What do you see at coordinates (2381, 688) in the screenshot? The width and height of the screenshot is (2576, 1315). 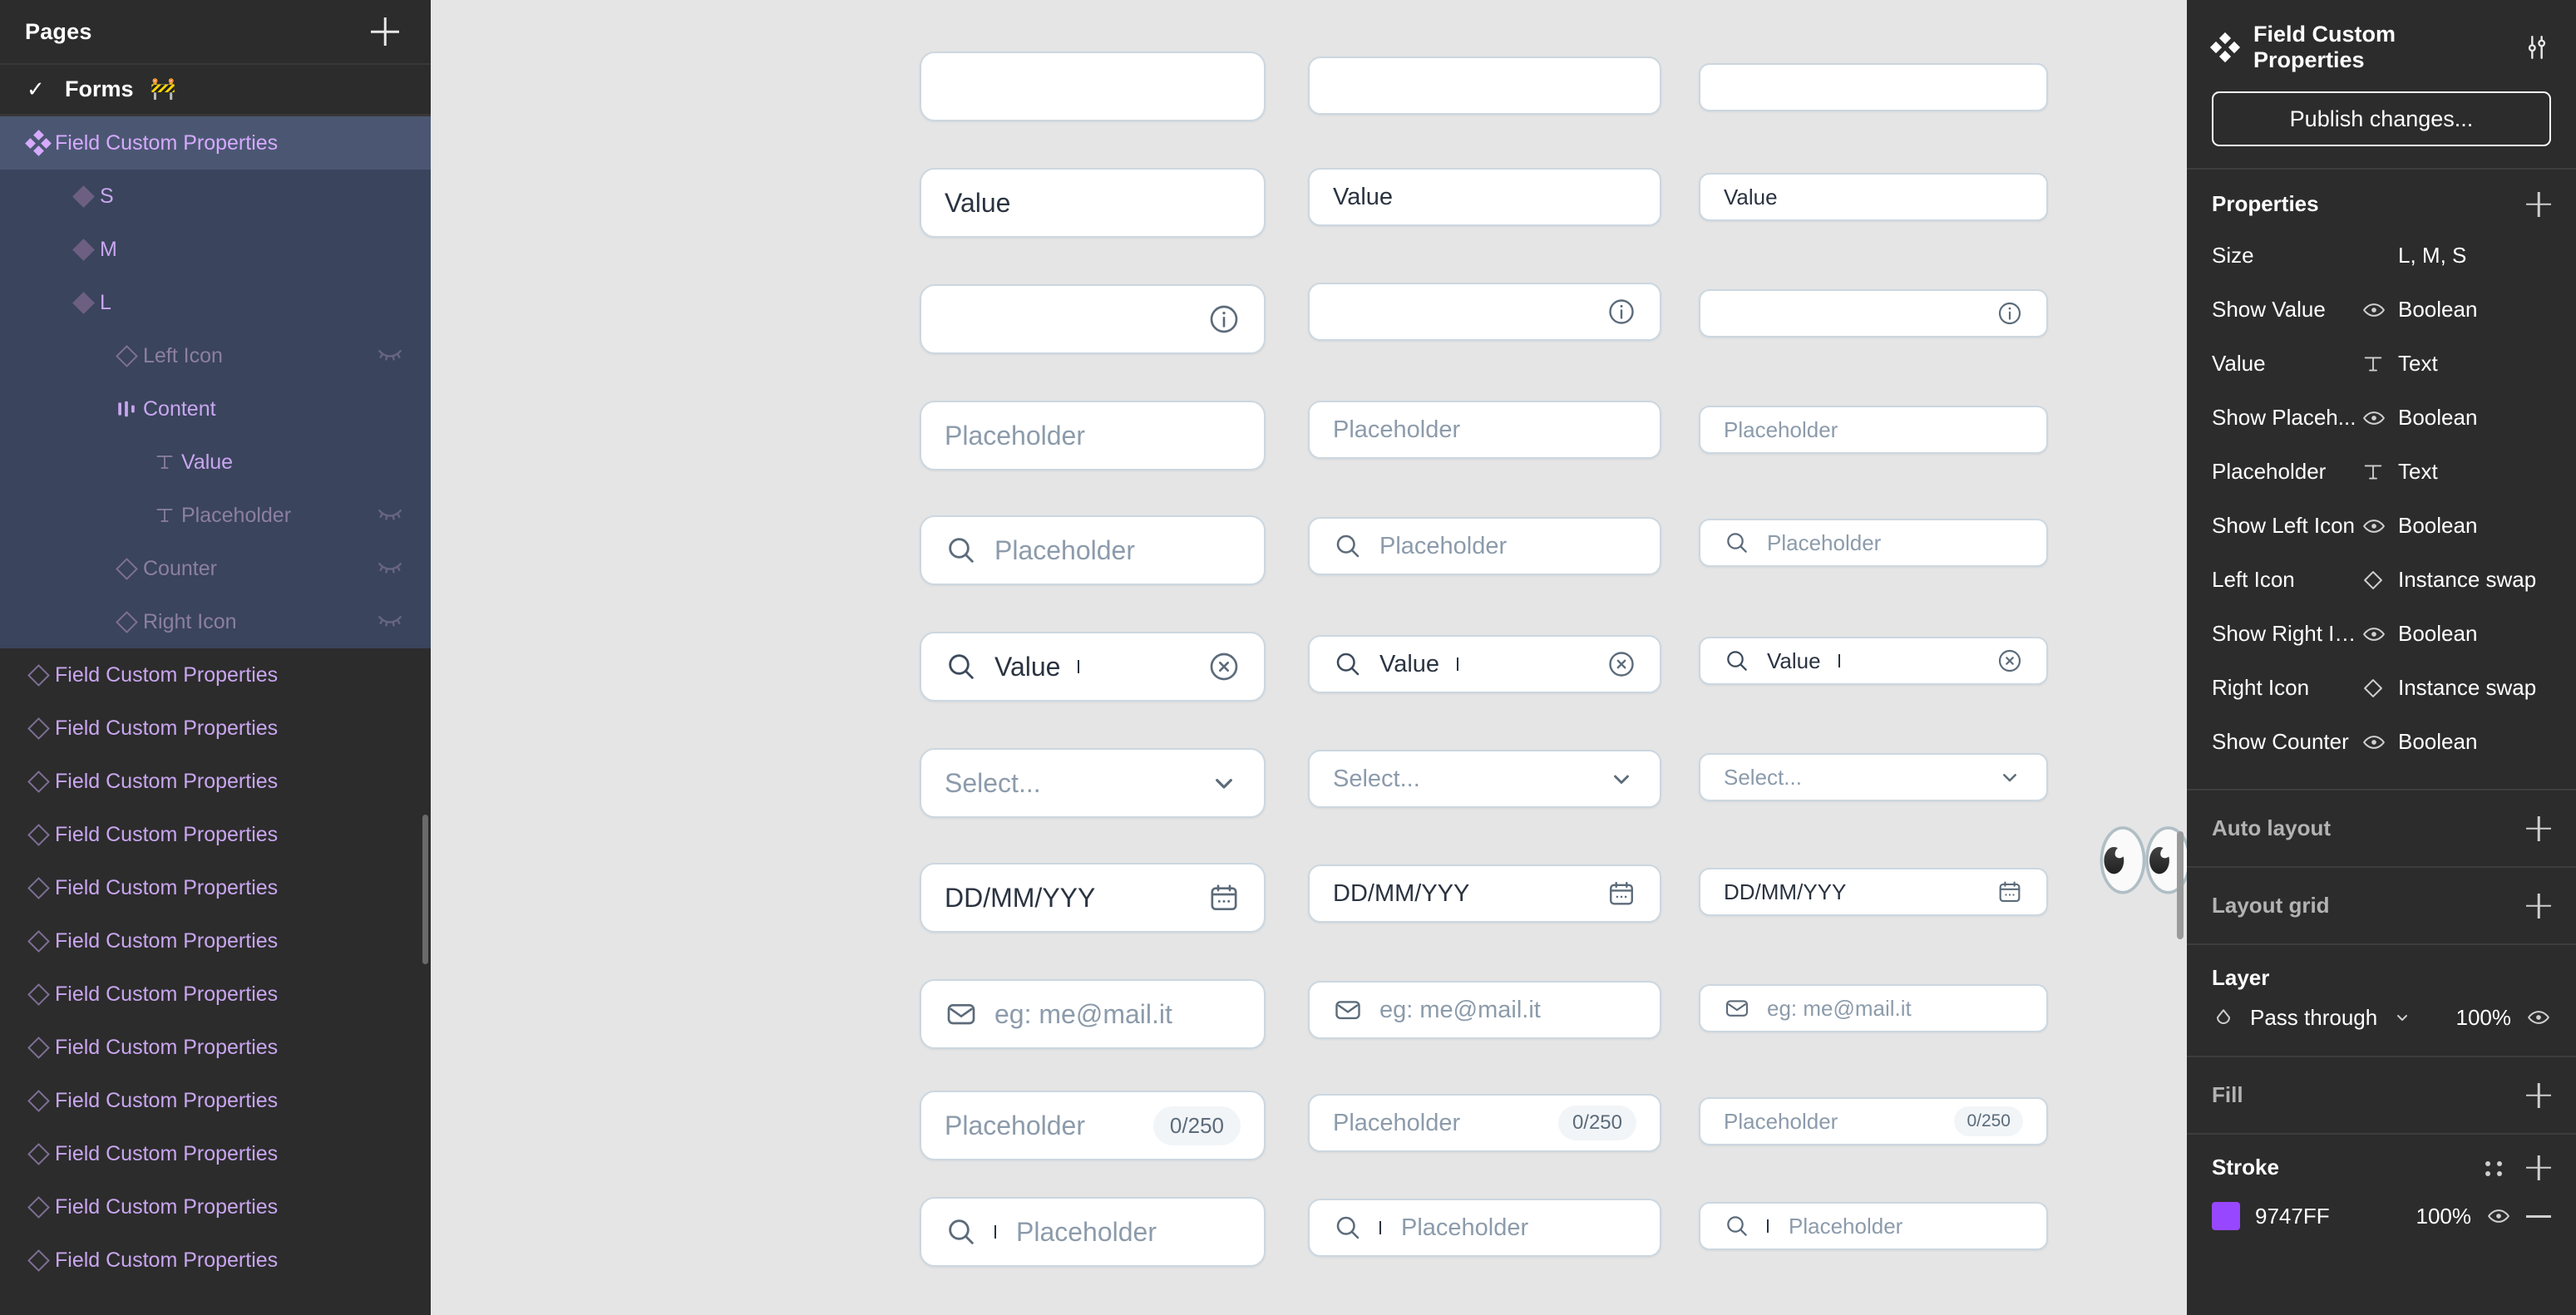 I see `property-row: Right Icon Instance swap` at bounding box center [2381, 688].